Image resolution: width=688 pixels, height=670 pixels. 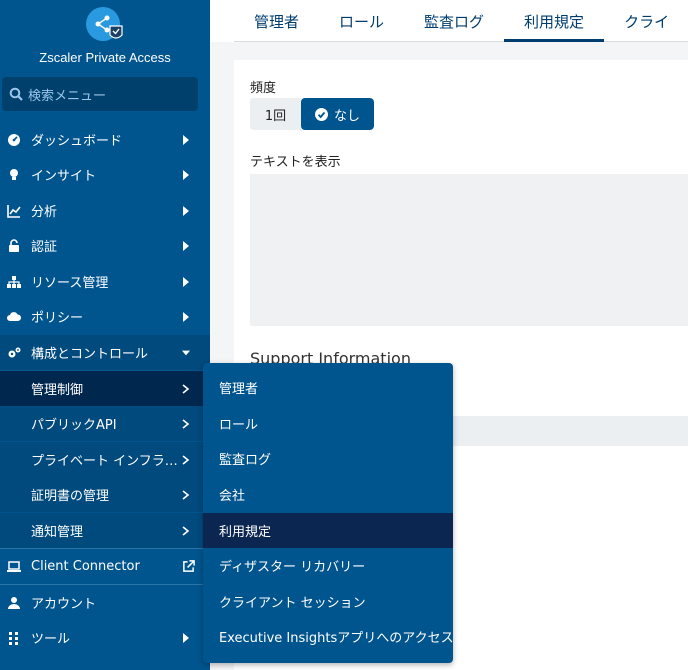 What do you see at coordinates (105, 602) in the screenshot?
I see `sidebar-item-account: アカウント` at bounding box center [105, 602].